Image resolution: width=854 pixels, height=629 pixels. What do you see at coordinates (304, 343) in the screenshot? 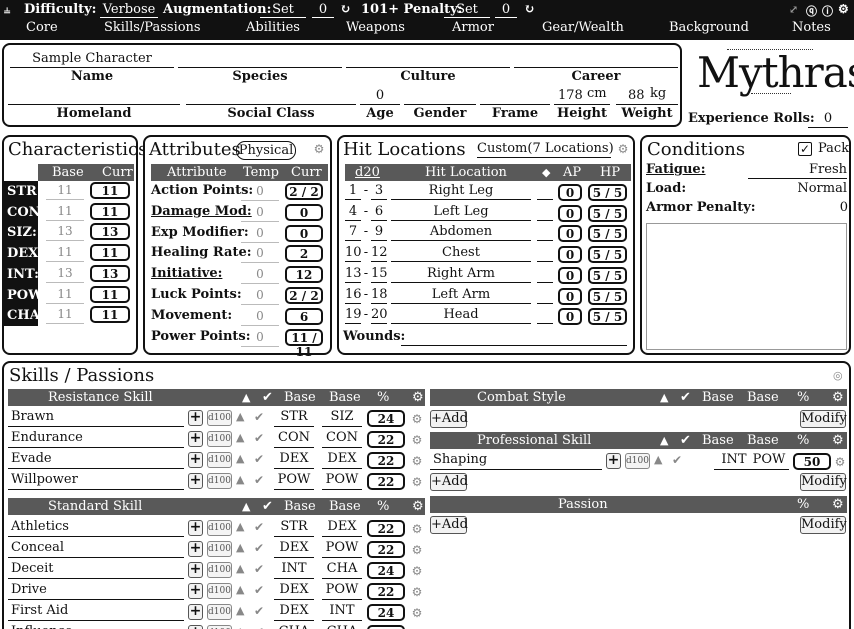
I see `attribute-curr: 11 / 11` at bounding box center [304, 343].